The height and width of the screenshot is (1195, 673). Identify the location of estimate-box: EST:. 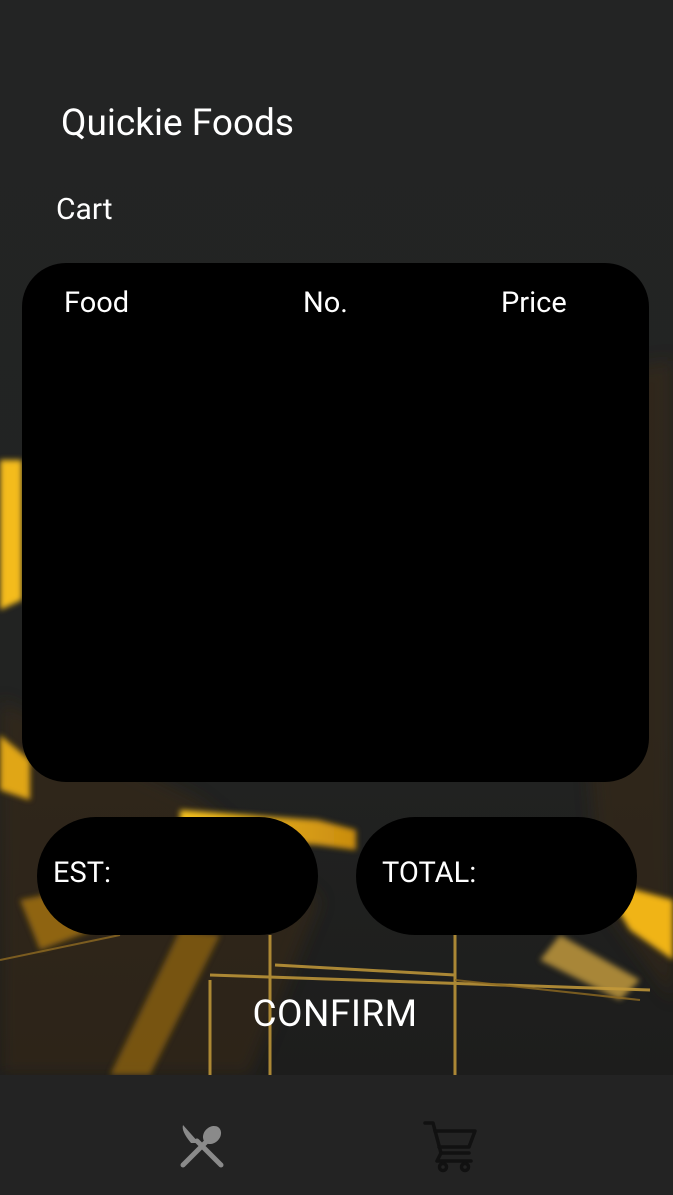
(177, 876).